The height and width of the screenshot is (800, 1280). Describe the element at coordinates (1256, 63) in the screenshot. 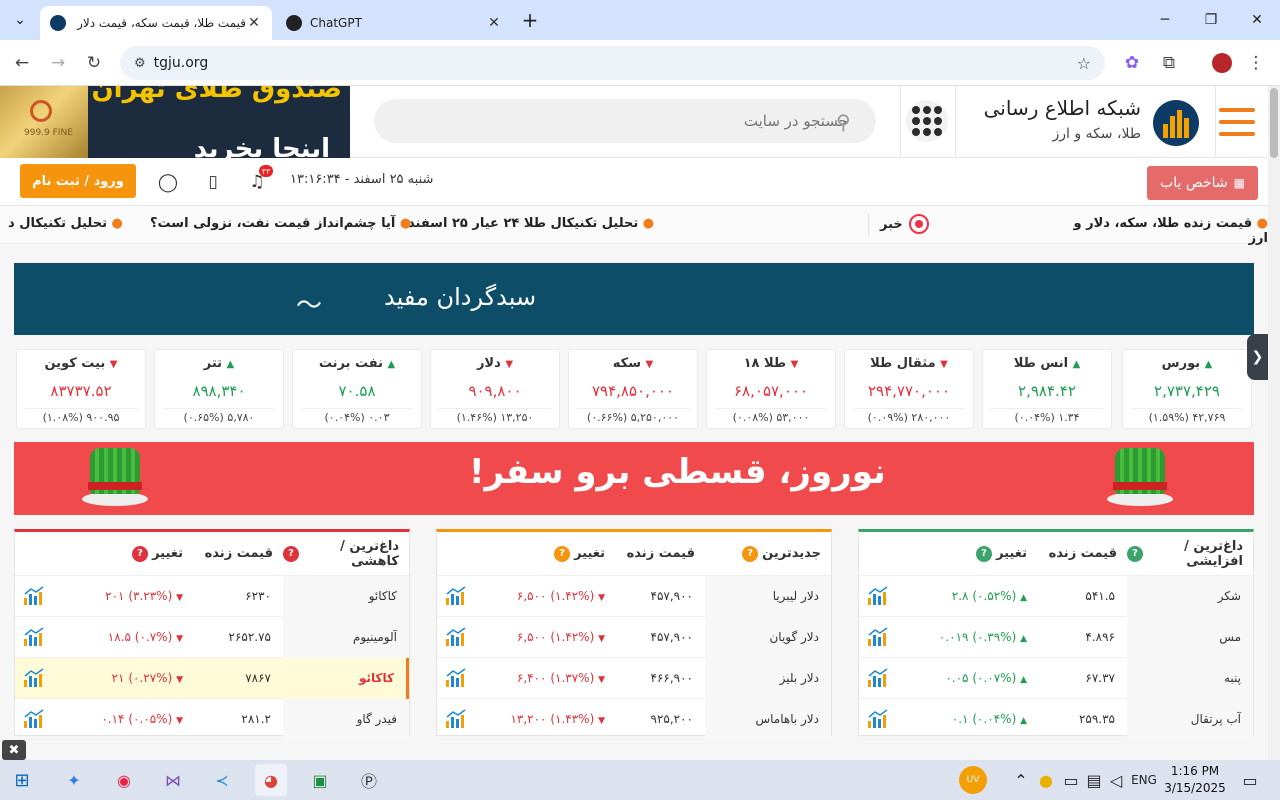

I see `chrome-menu-icon: ⋮` at that location.